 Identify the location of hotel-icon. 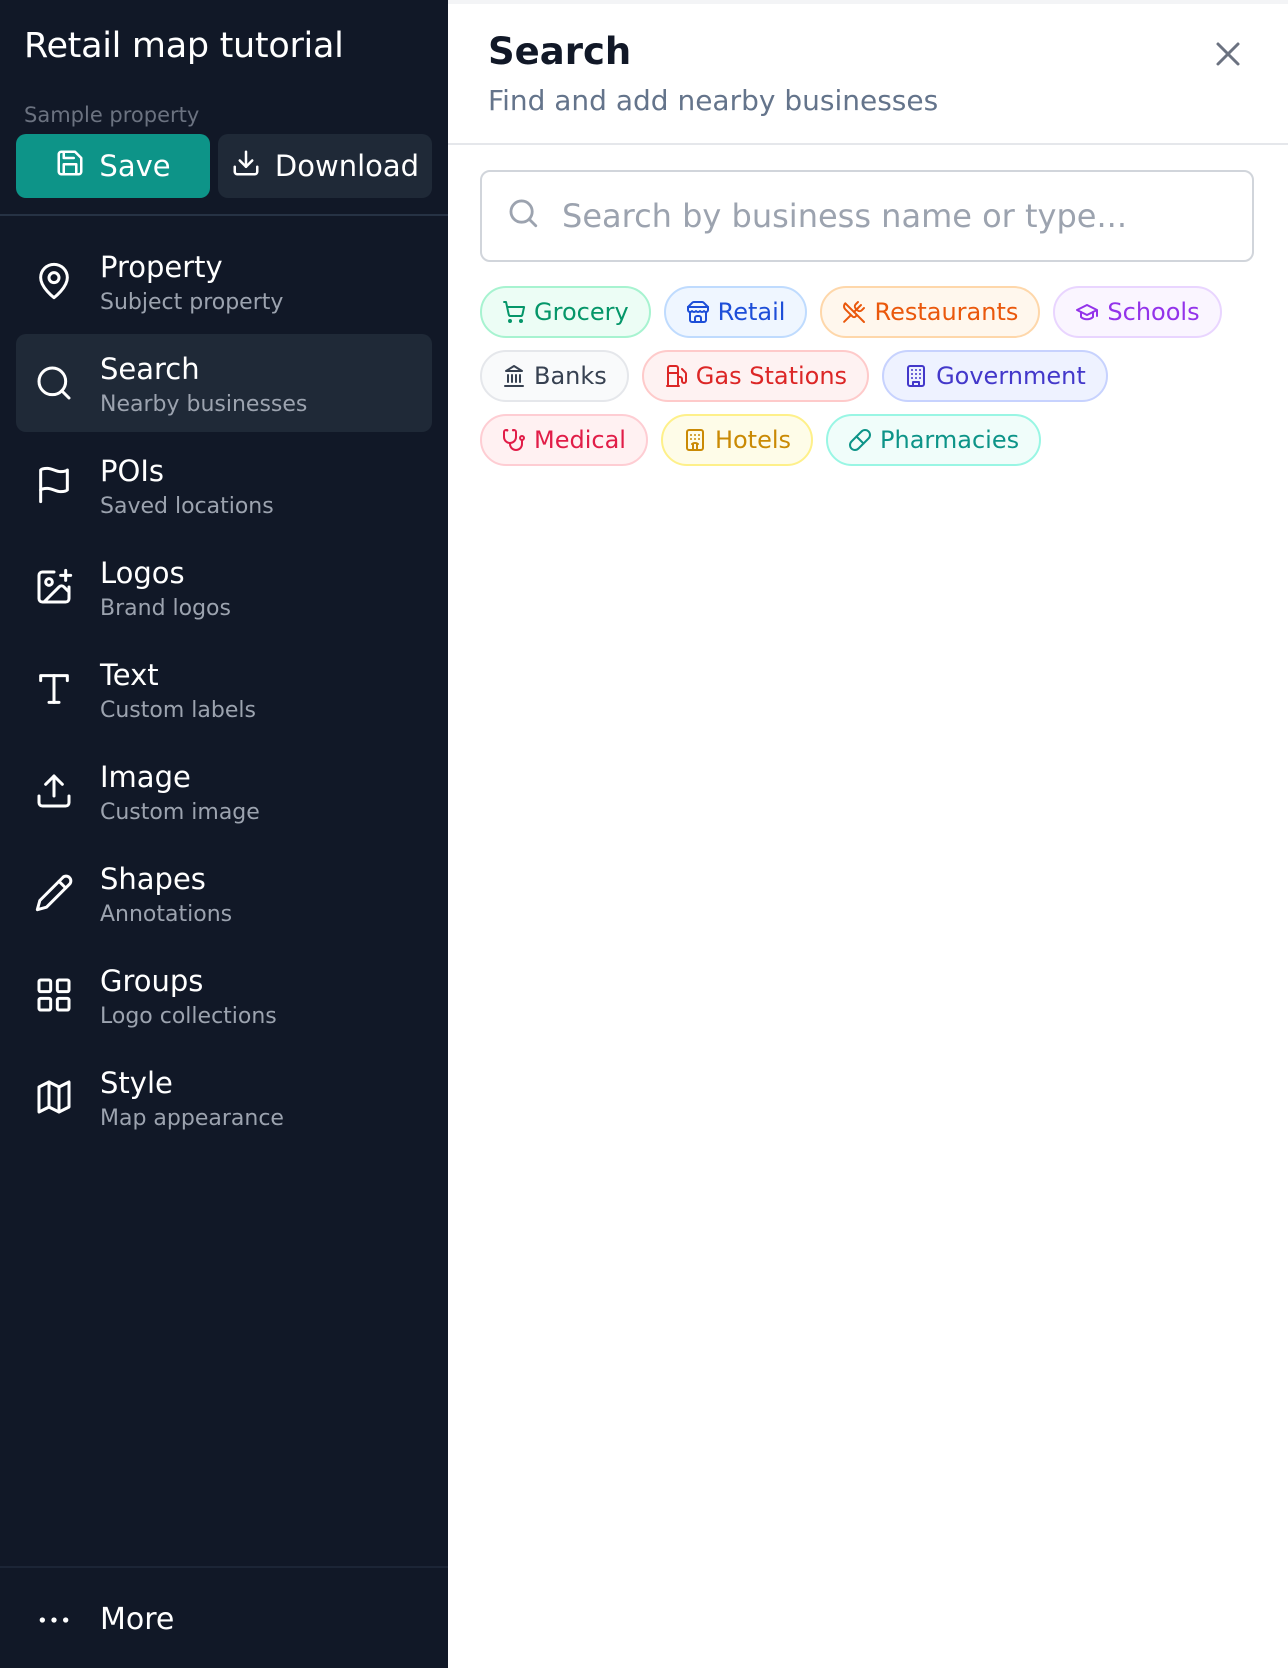
(695, 440).